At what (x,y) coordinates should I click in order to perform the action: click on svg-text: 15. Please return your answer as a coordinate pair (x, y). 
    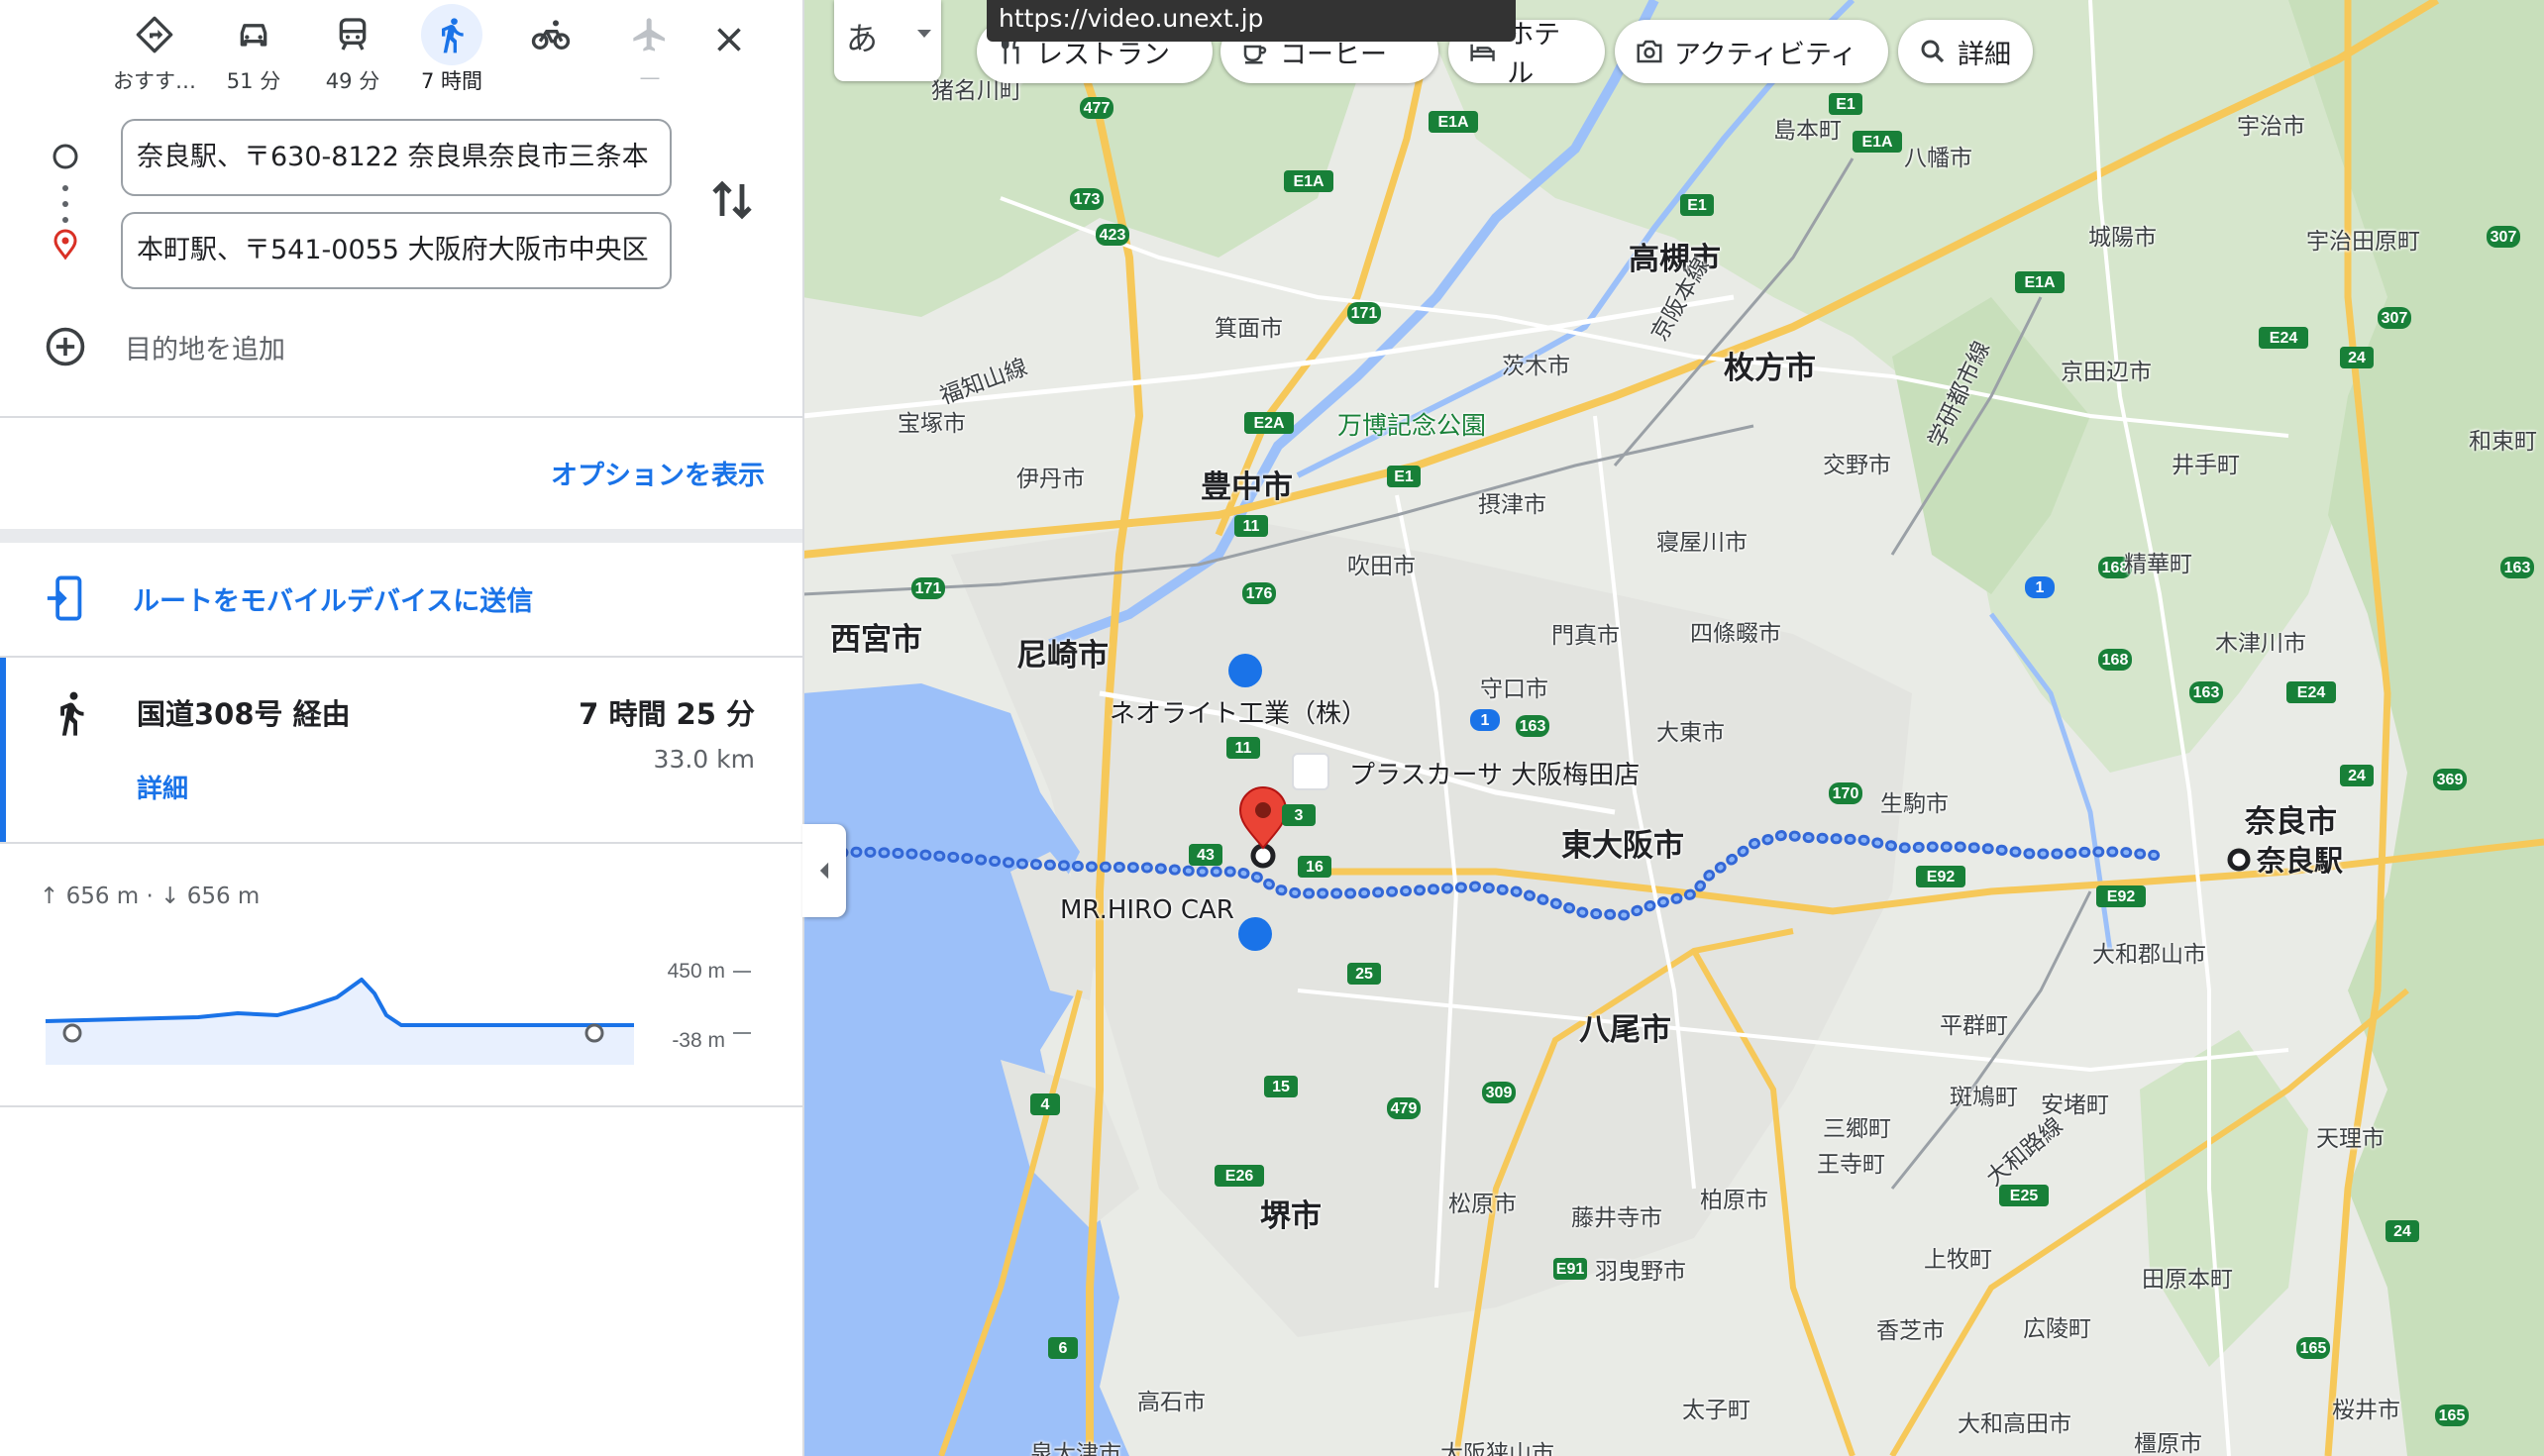
    Looking at the image, I should click on (1281, 1087).